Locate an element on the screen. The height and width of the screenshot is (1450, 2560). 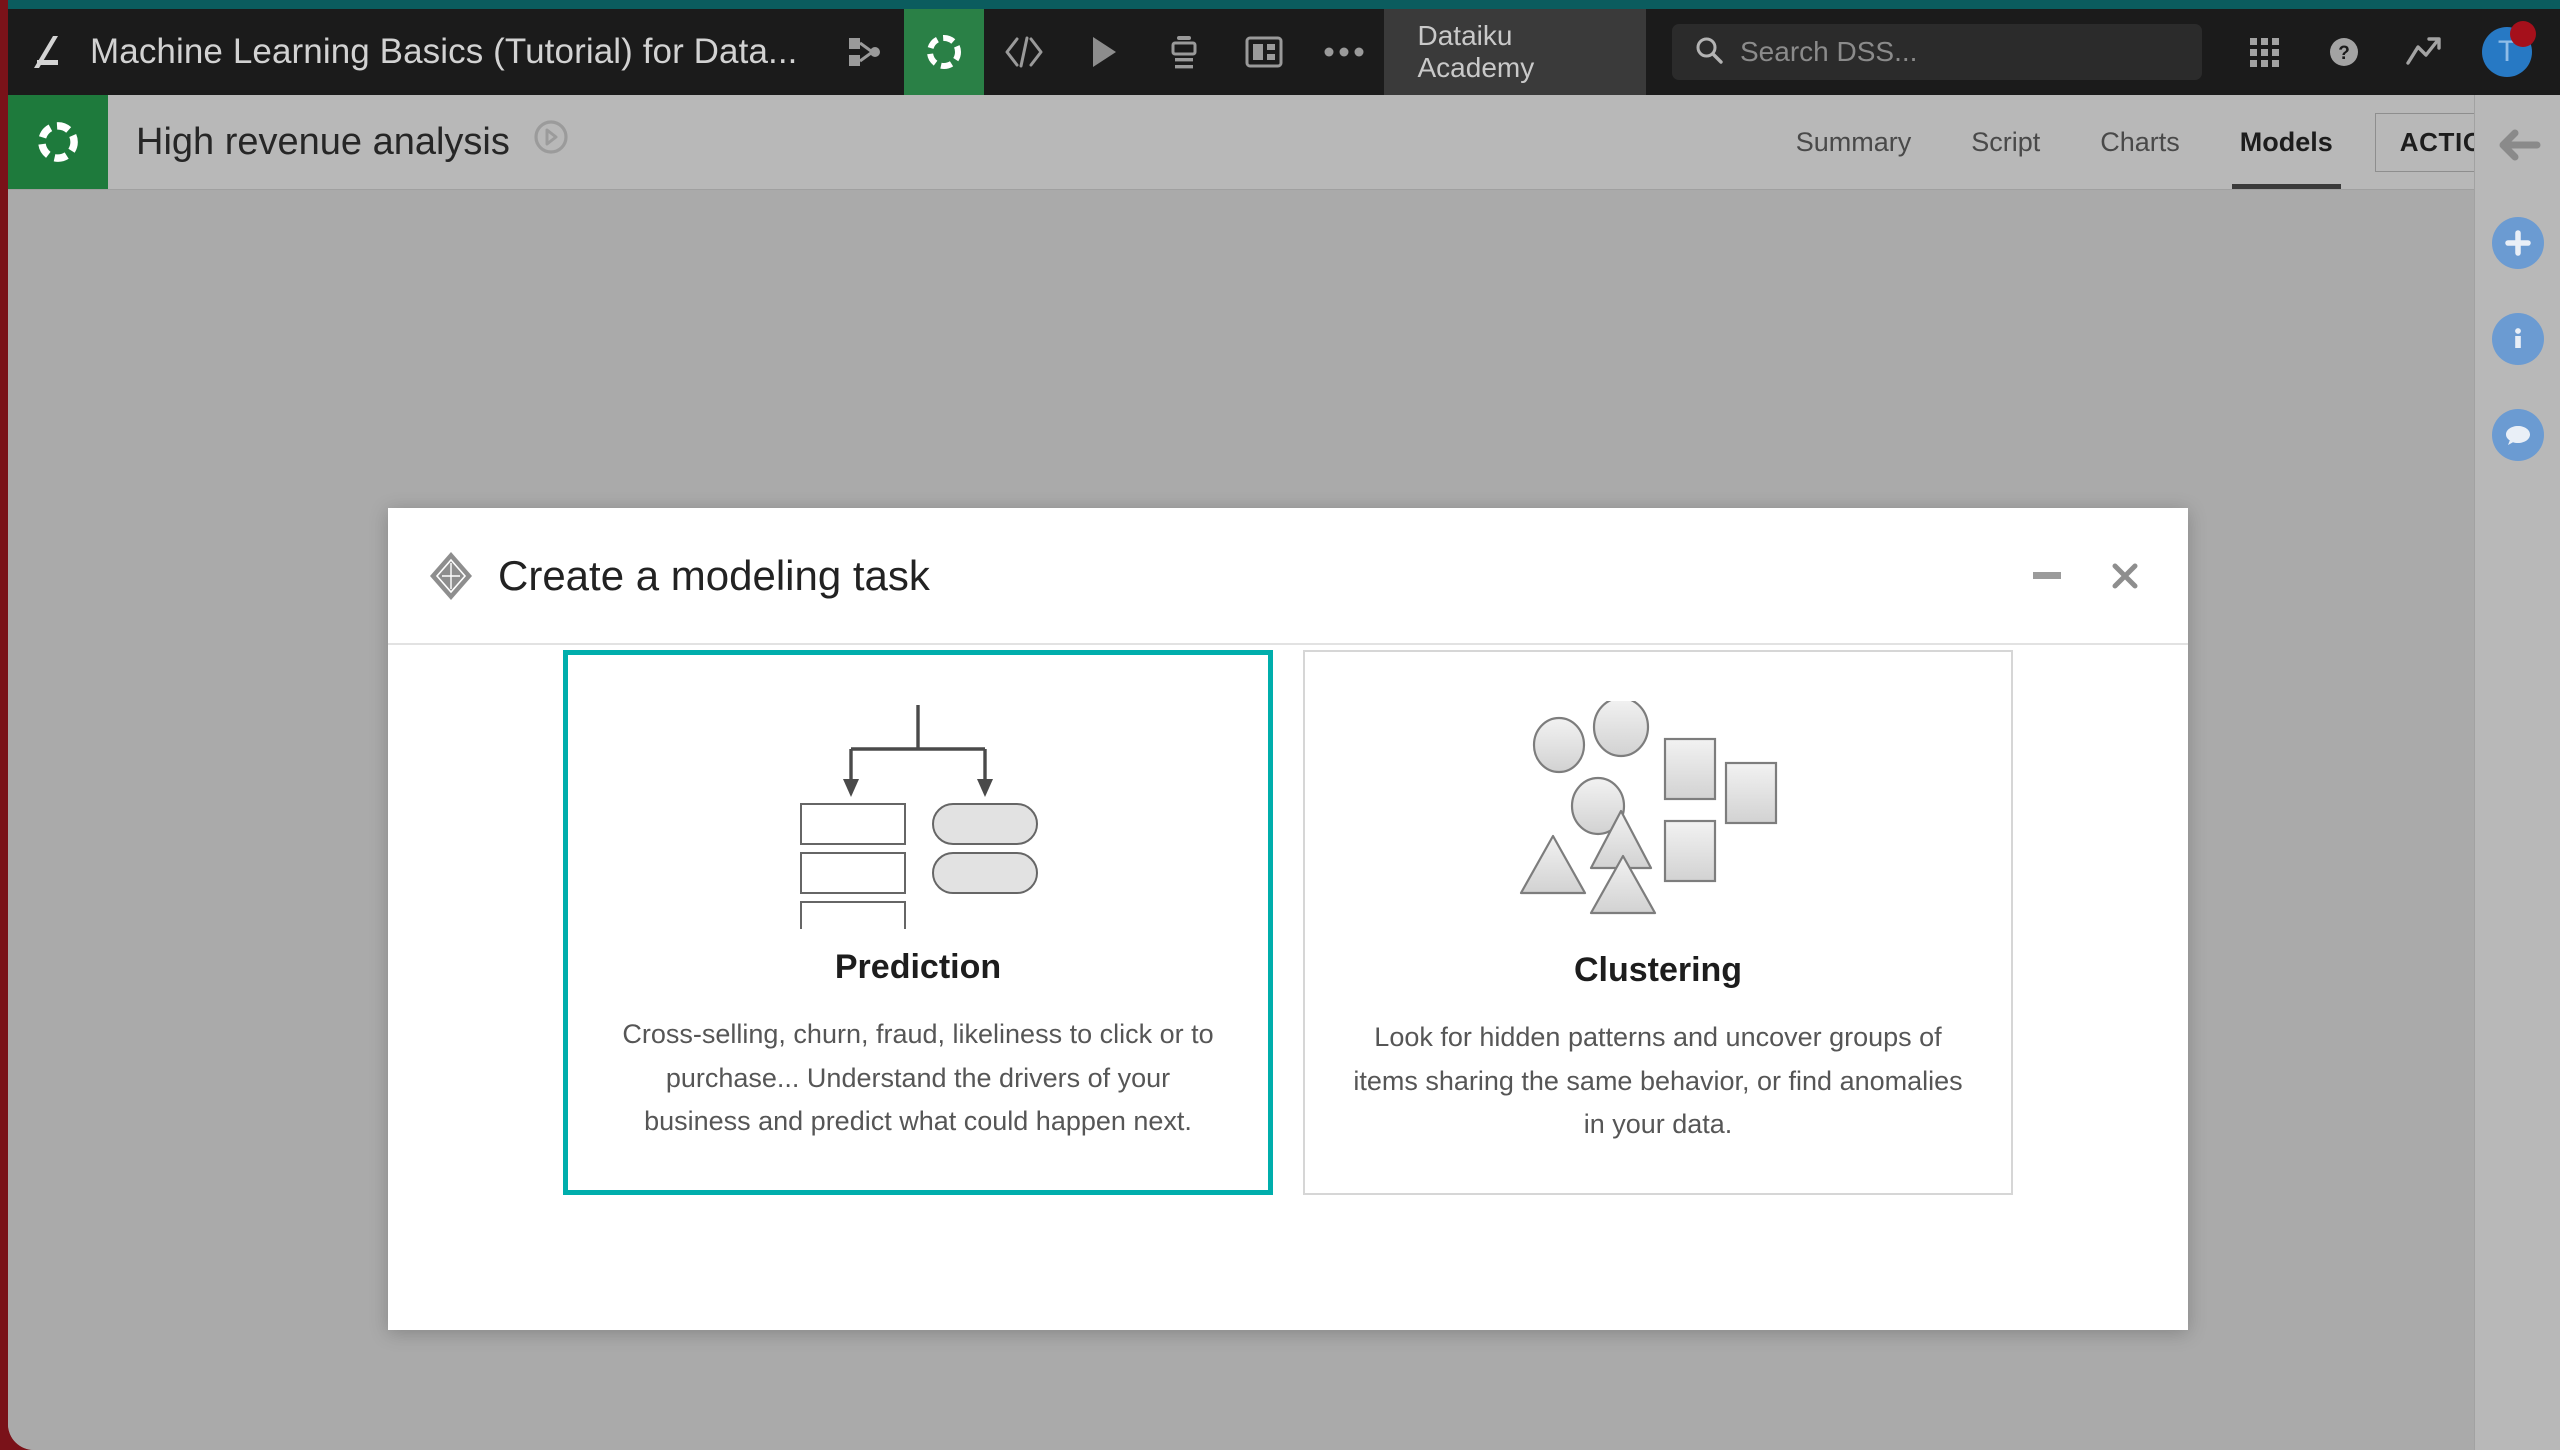
clusters-shapes-icon is located at coordinates (1658, 815).